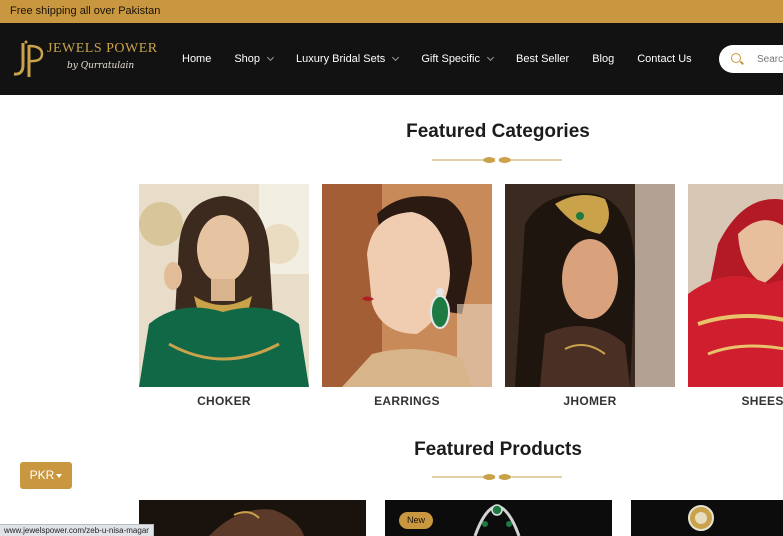  I want to click on nav-label: Blog, so click(603, 59).